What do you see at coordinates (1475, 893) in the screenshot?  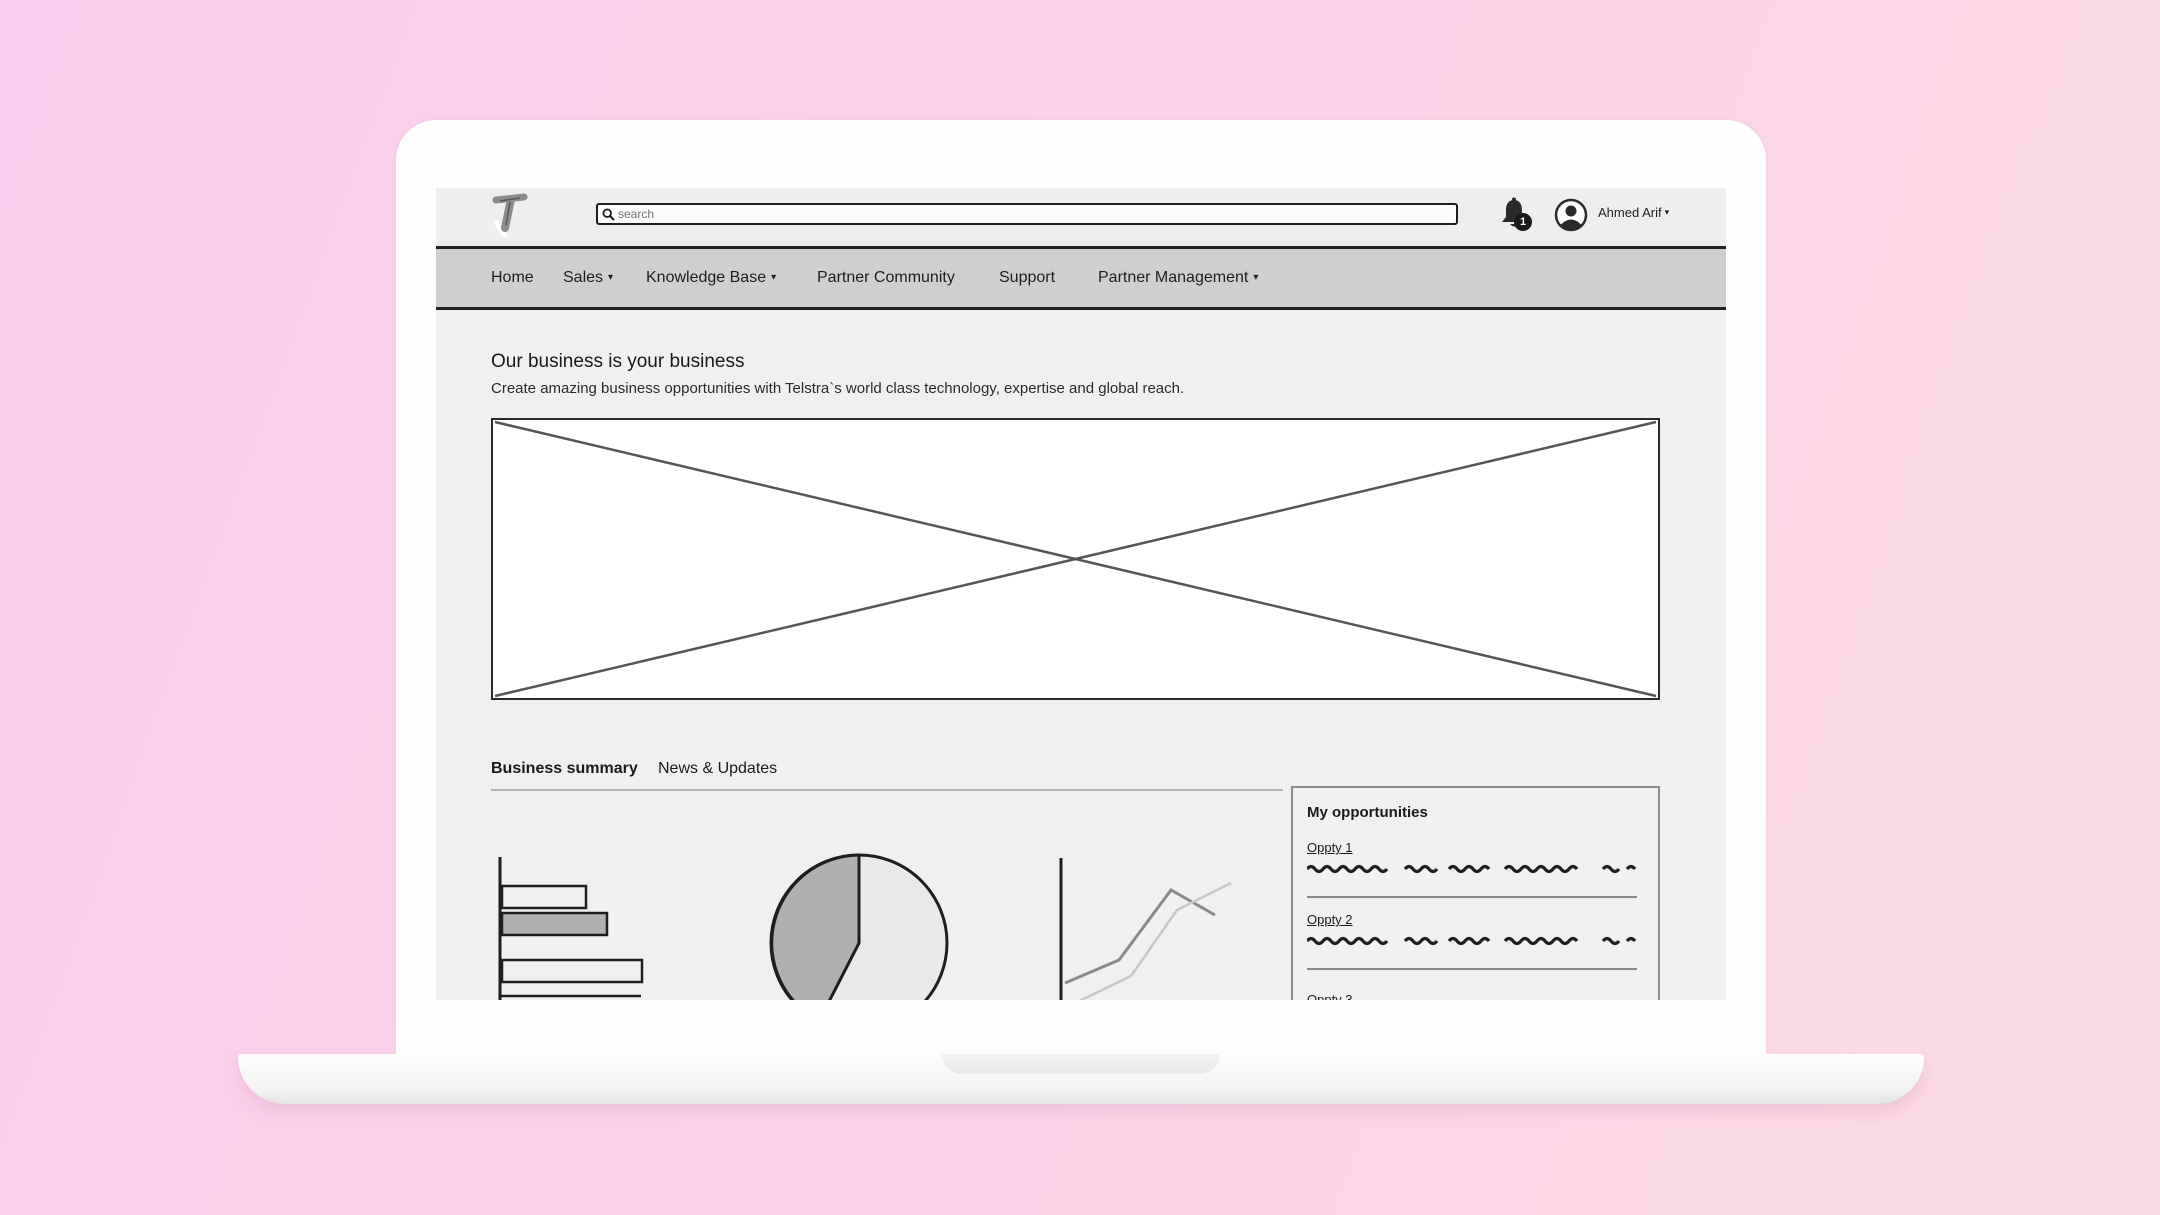 I see `my-opportunities-panel: My opportunities Oppty 1 Oppty 2 Oppty 3` at bounding box center [1475, 893].